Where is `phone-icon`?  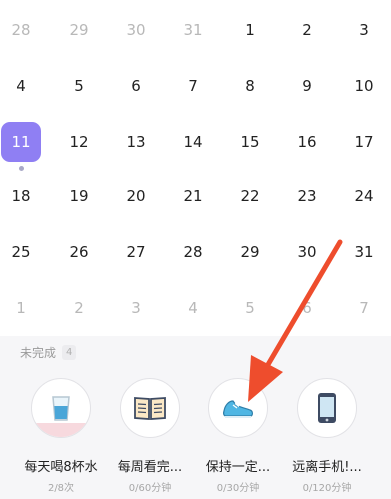 phone-icon is located at coordinates (327, 408).